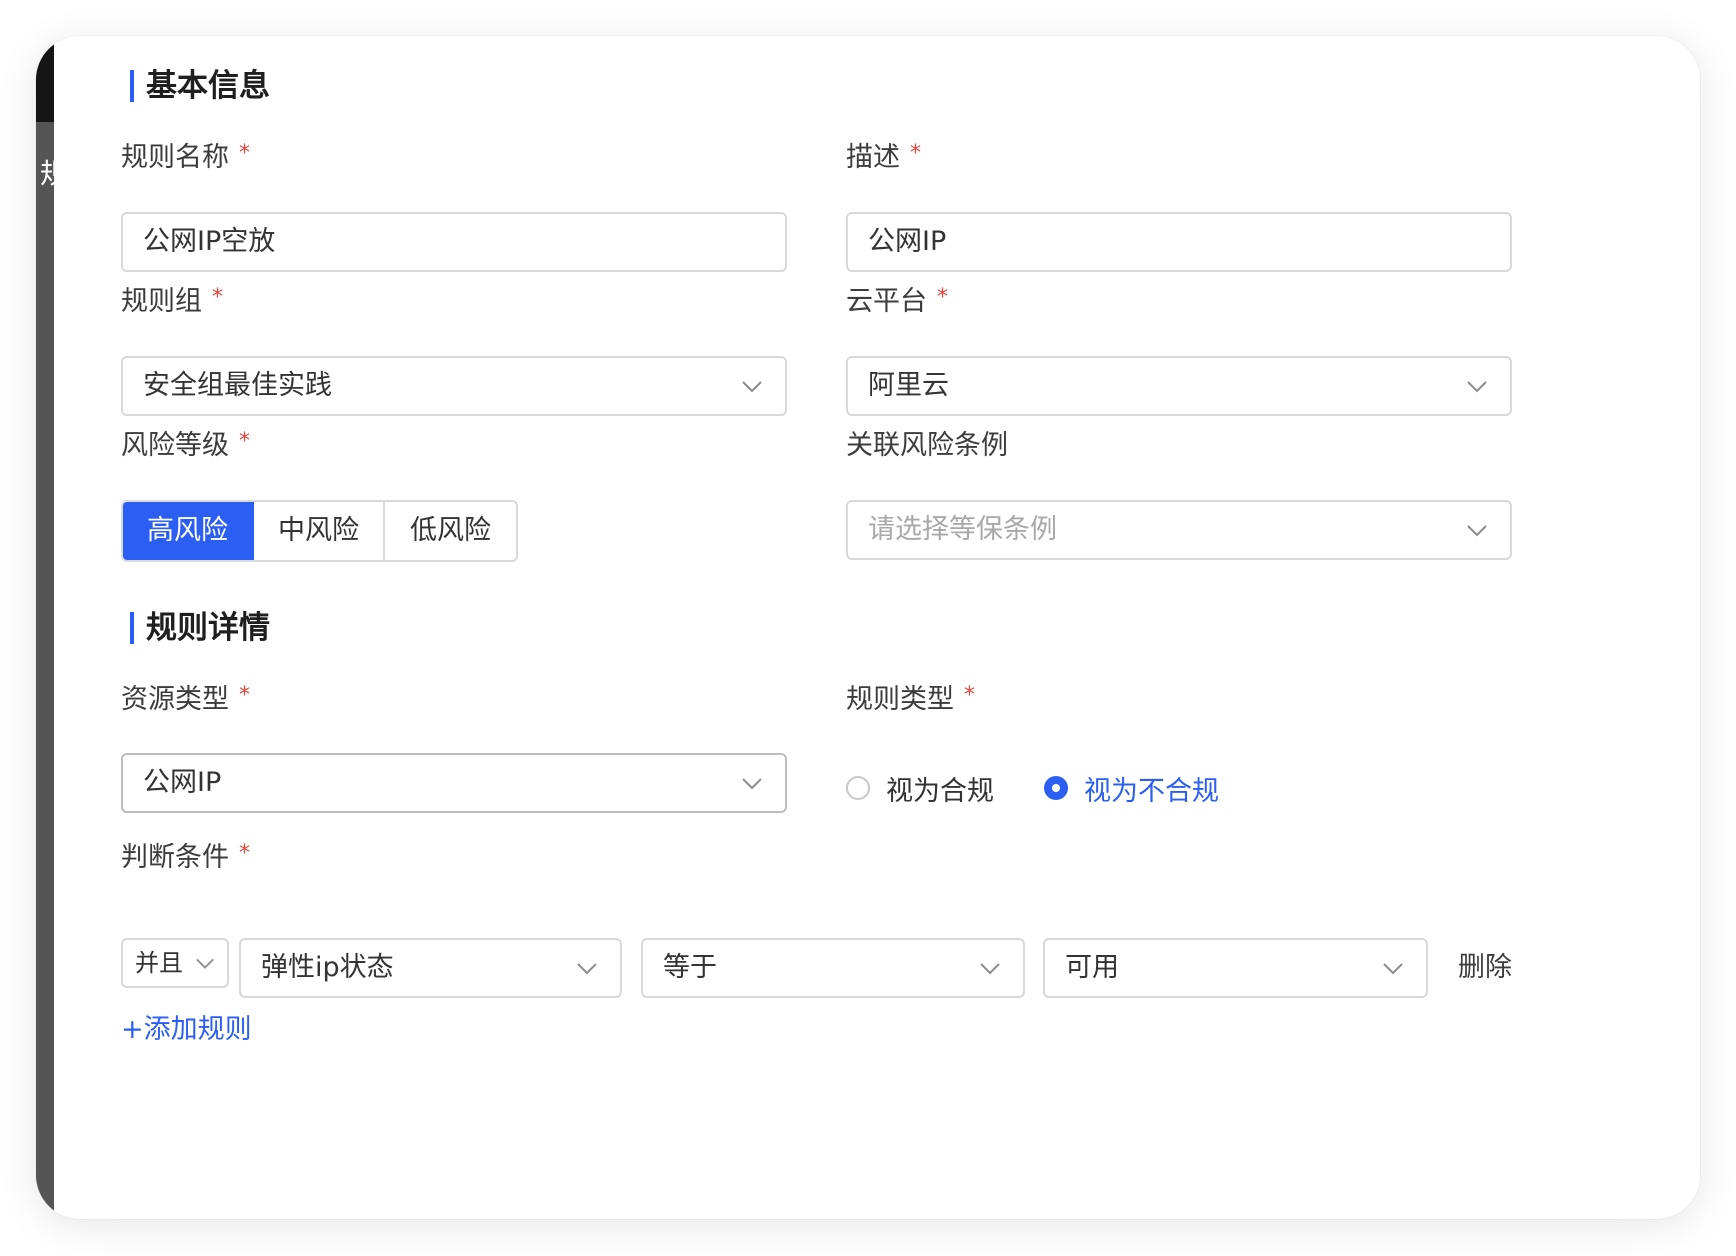 This screenshot has width=1736, height=1256. Describe the element at coordinates (200, 628) in the screenshot. I see `section-title-detail: 规则详情` at that location.